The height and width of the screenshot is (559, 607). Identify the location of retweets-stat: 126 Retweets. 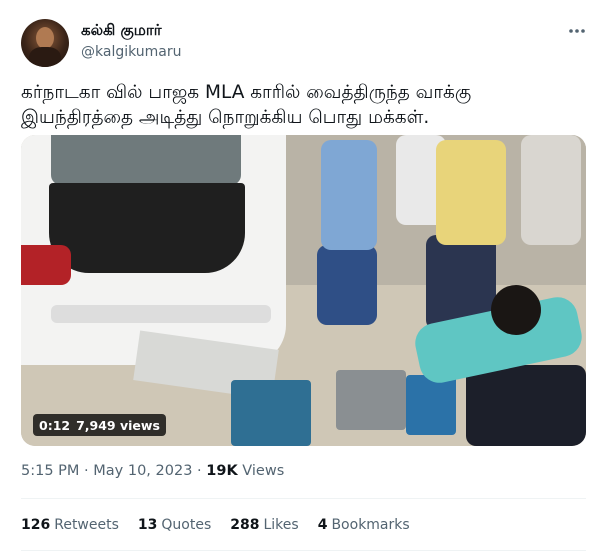
(70, 525).